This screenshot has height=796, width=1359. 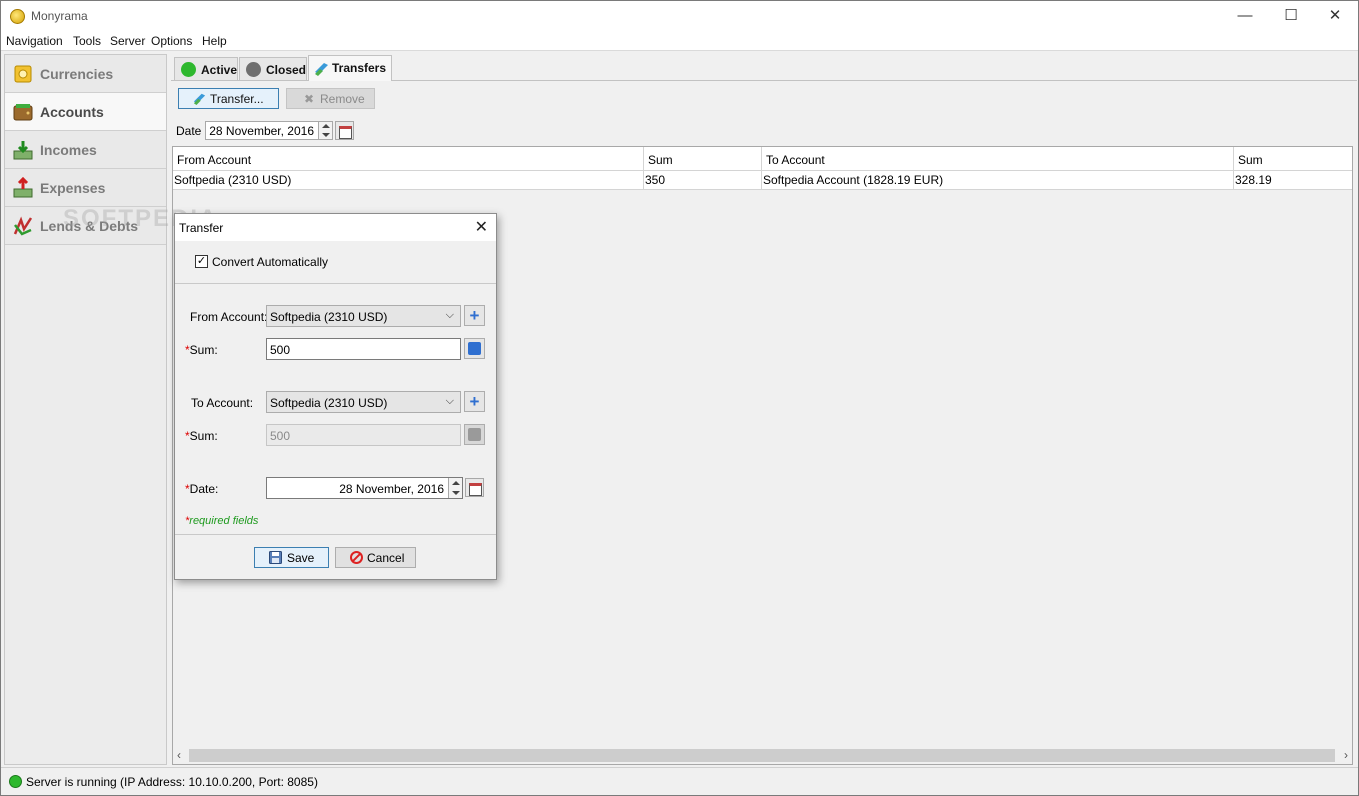 What do you see at coordinates (386, 558) in the screenshot?
I see `cancel-button-label: Cancel` at bounding box center [386, 558].